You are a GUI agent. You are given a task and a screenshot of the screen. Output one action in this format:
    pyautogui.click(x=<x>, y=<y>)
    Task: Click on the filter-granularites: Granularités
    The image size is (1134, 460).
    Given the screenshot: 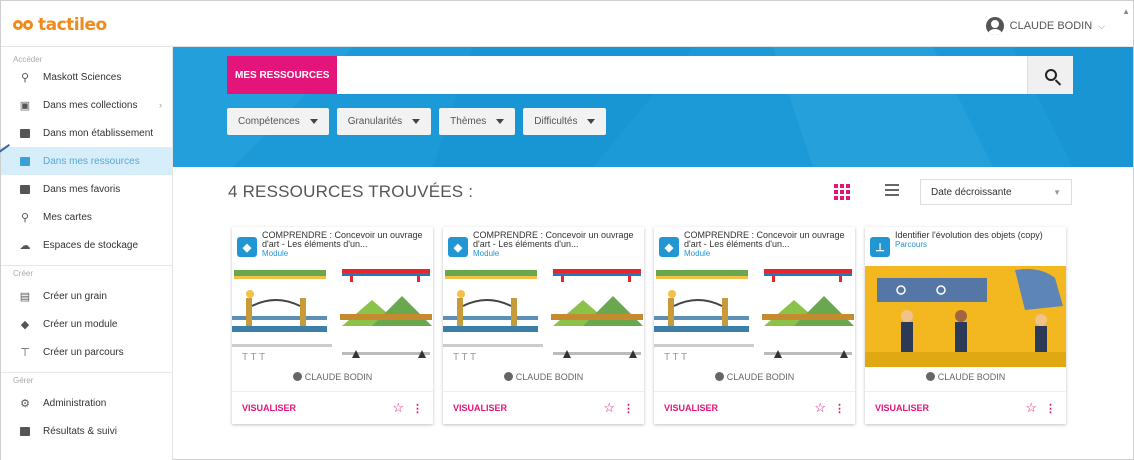 What is the action you would take?
    pyautogui.click(x=384, y=121)
    